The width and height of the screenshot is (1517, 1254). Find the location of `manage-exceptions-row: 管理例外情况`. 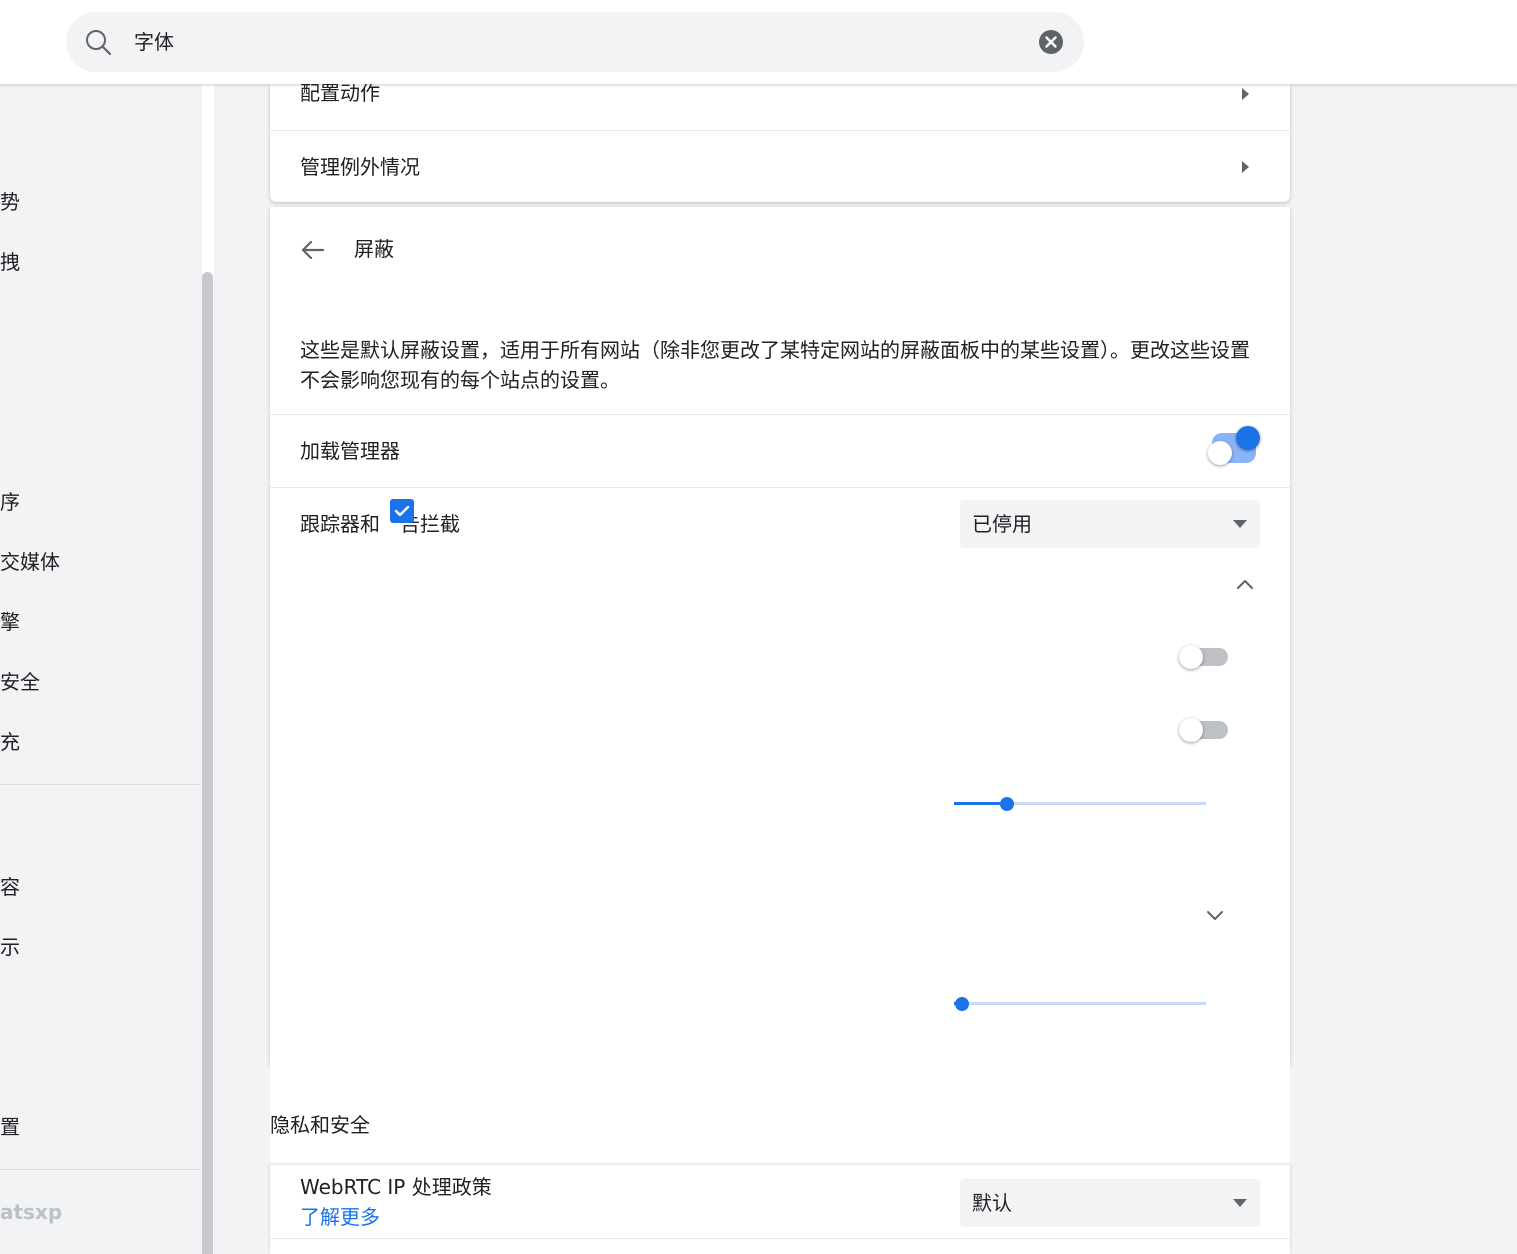

manage-exceptions-row: 管理例外情况 is located at coordinates (780, 166).